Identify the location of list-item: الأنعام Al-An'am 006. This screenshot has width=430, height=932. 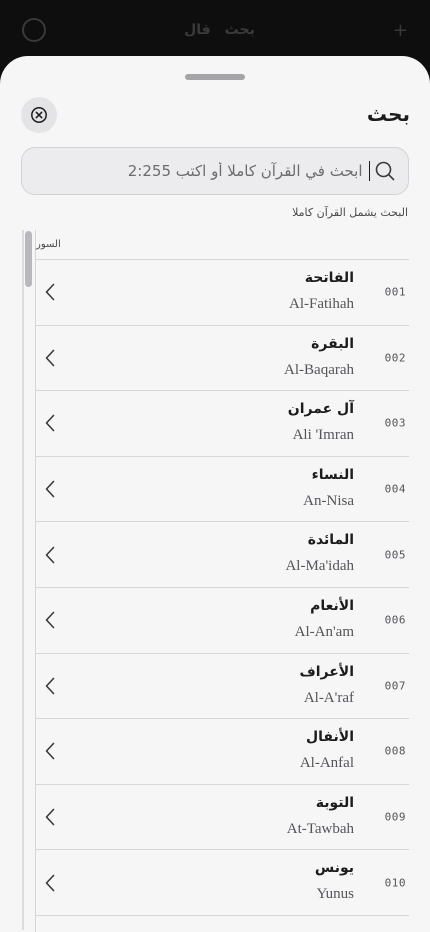
(222, 621).